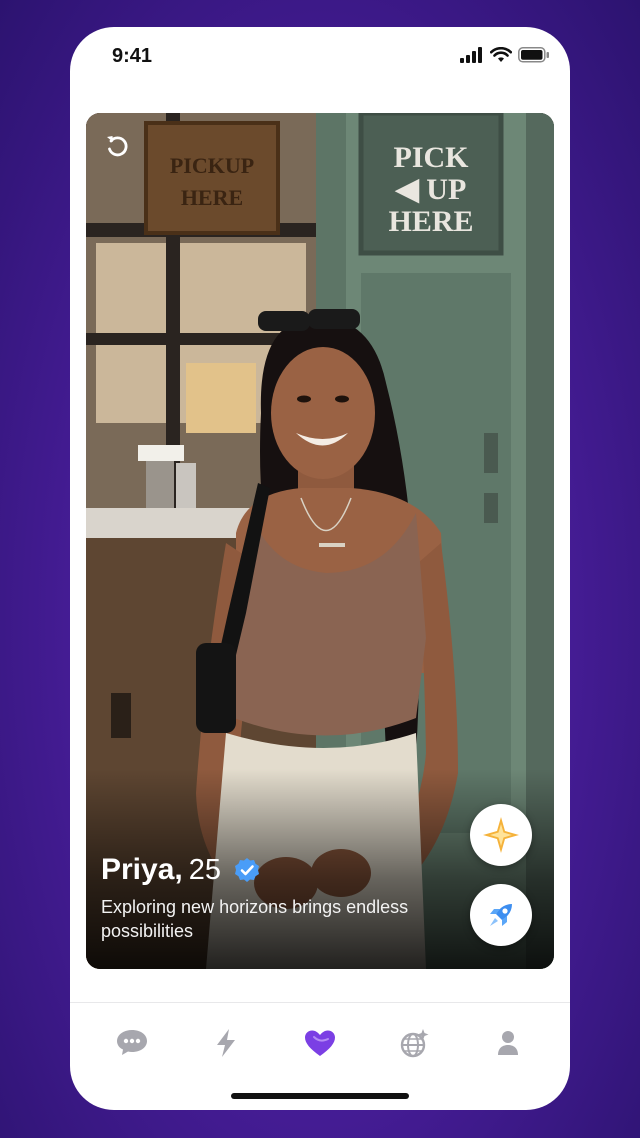 The height and width of the screenshot is (1138, 640). I want to click on tab-boost, so click(226, 1043).